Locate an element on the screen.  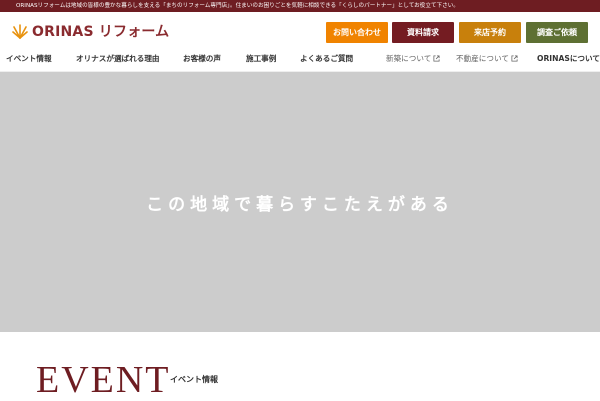
survey-request-button: 調査ご依頼 is located at coordinates (557, 32).